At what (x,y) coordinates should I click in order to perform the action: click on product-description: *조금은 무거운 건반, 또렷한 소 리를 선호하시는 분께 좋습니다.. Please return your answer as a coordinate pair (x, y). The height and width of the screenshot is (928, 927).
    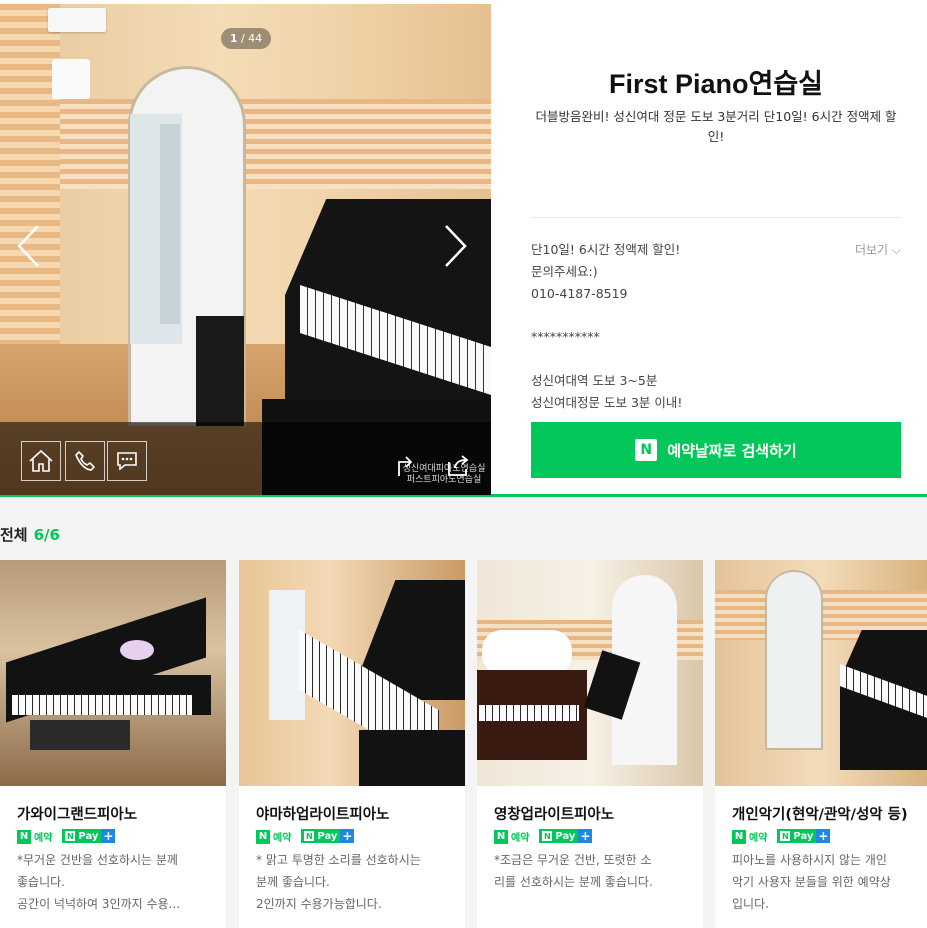
    Looking at the image, I should click on (594, 871).